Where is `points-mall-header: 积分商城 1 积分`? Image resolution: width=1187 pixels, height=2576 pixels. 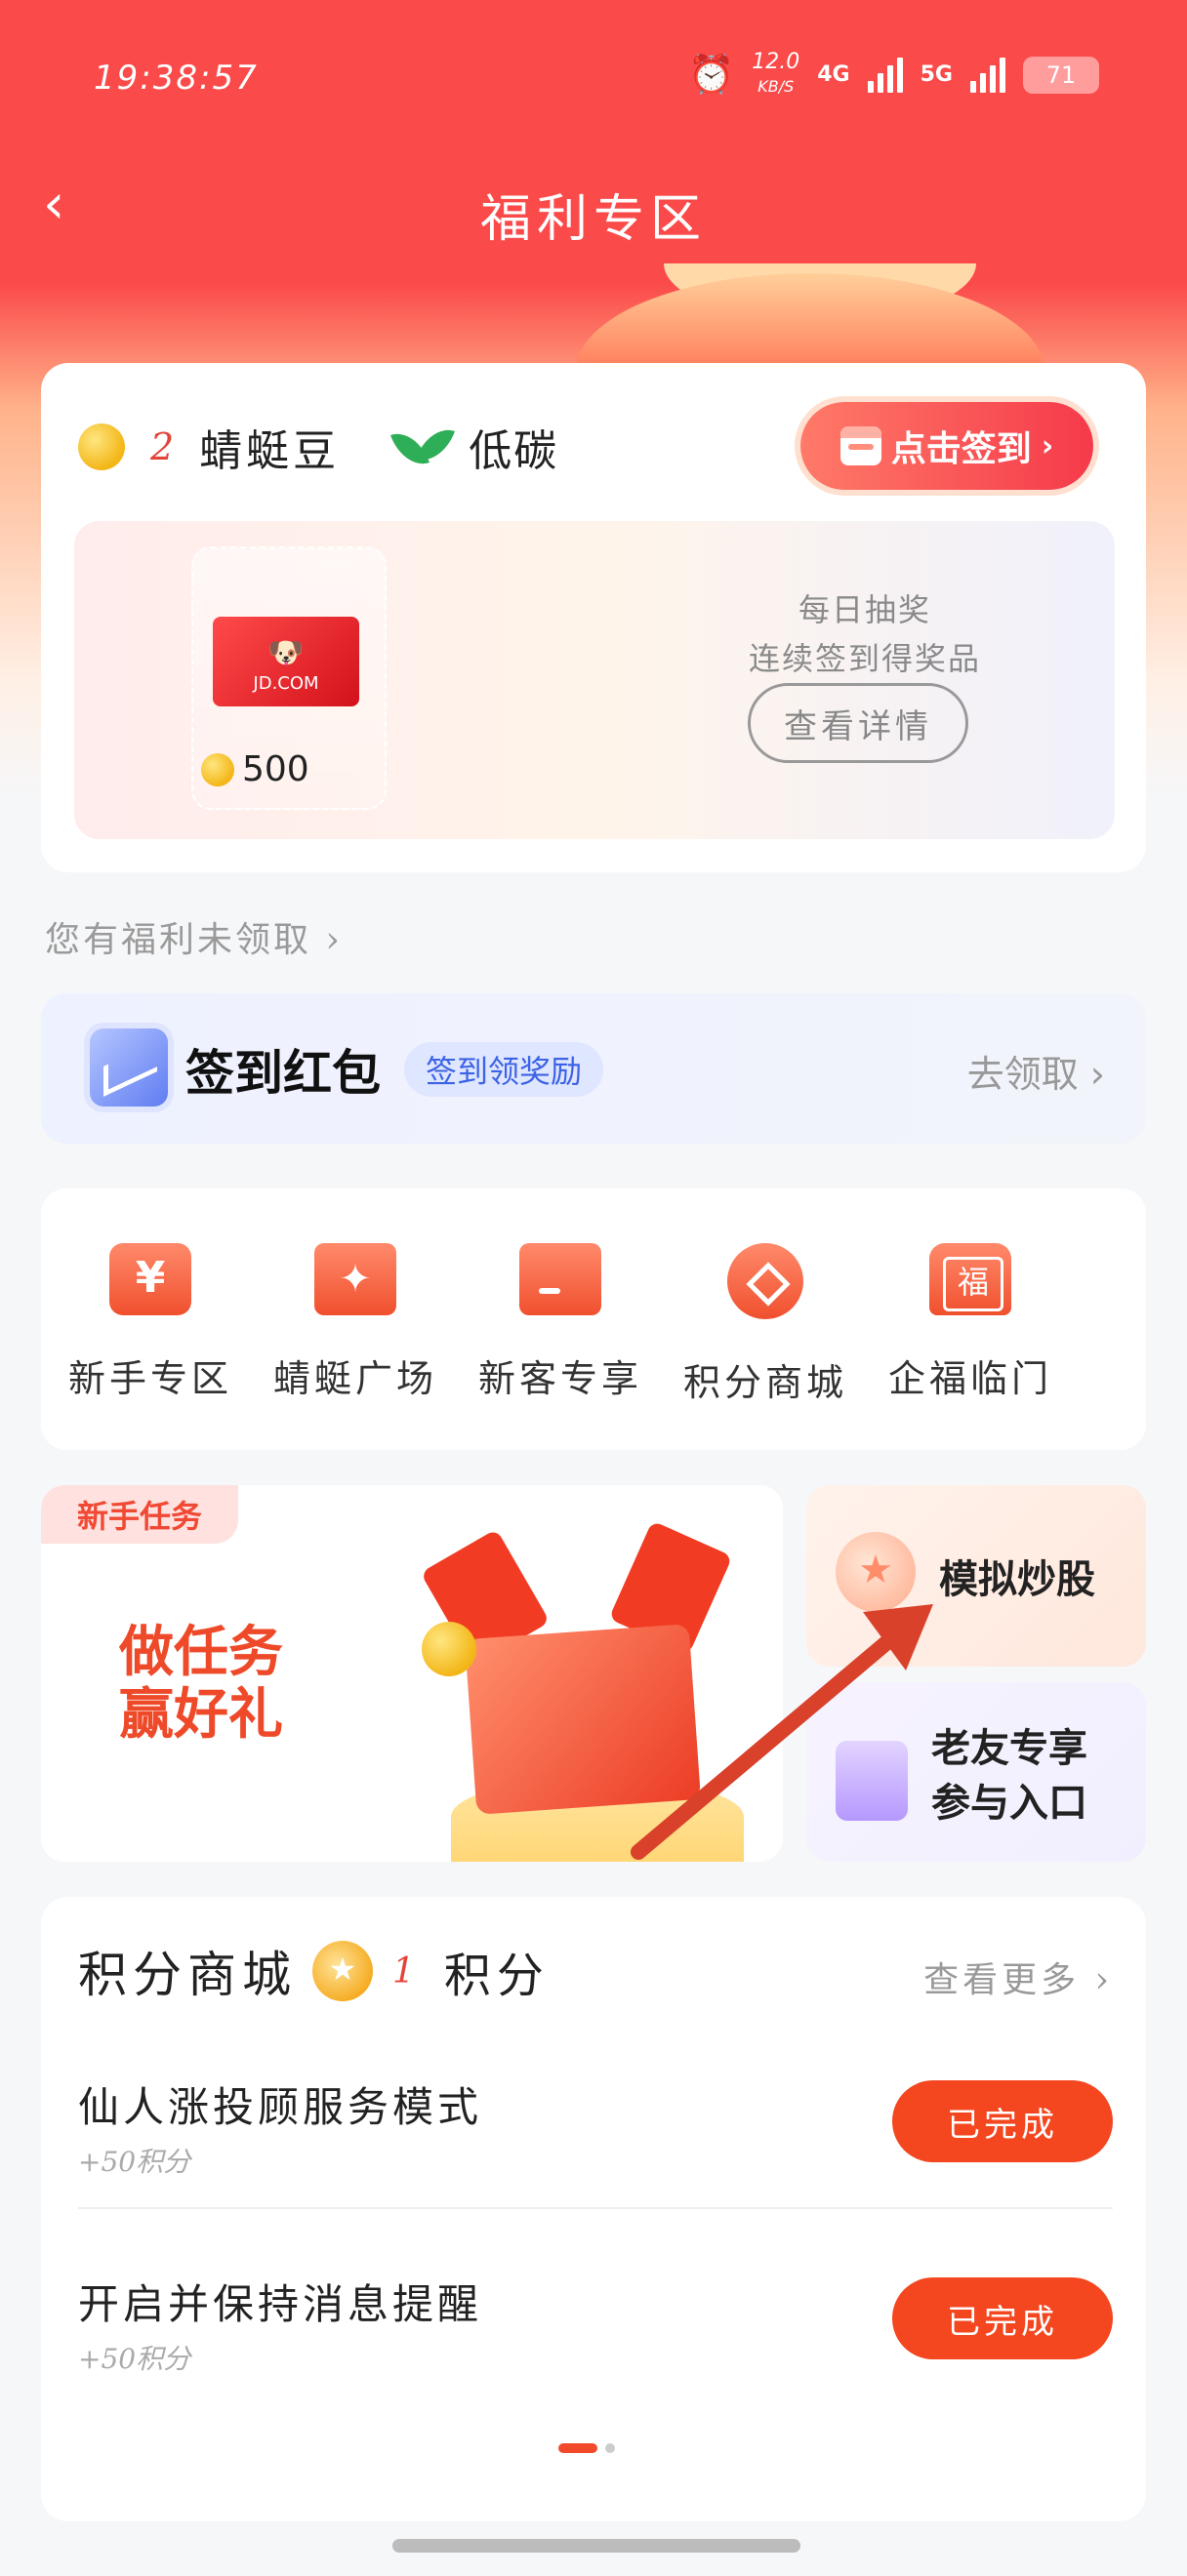 points-mall-header: 积分商城 1 积分 is located at coordinates (314, 1971).